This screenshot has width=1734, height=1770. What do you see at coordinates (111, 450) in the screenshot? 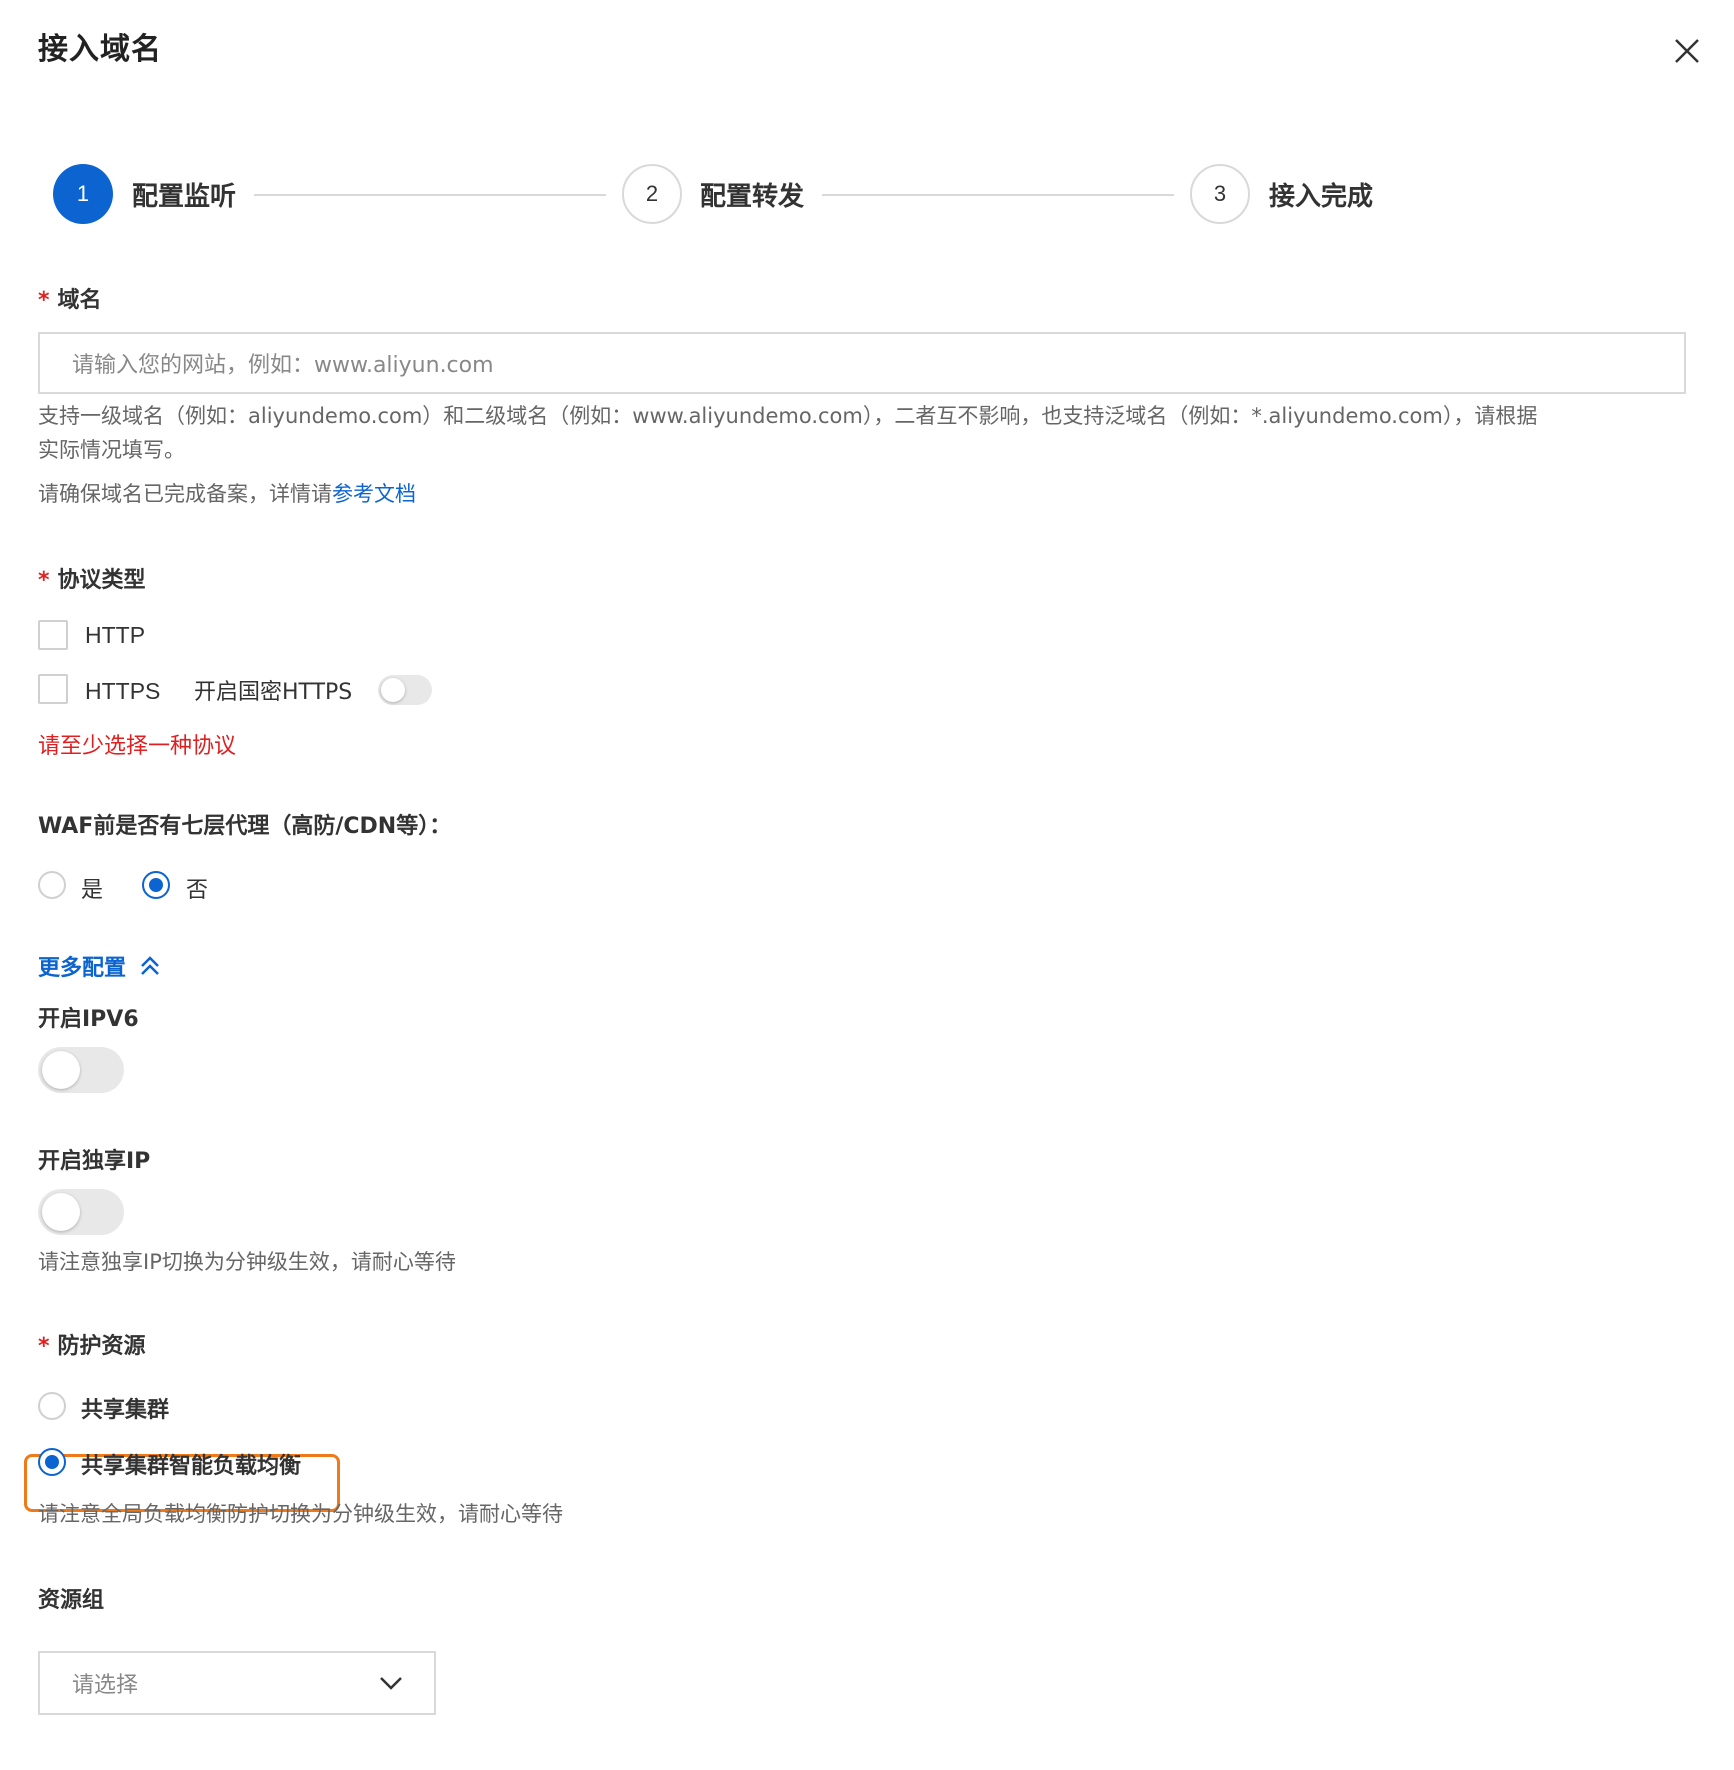
I see `domain-help-line2: 实际情况填写。` at bounding box center [111, 450].